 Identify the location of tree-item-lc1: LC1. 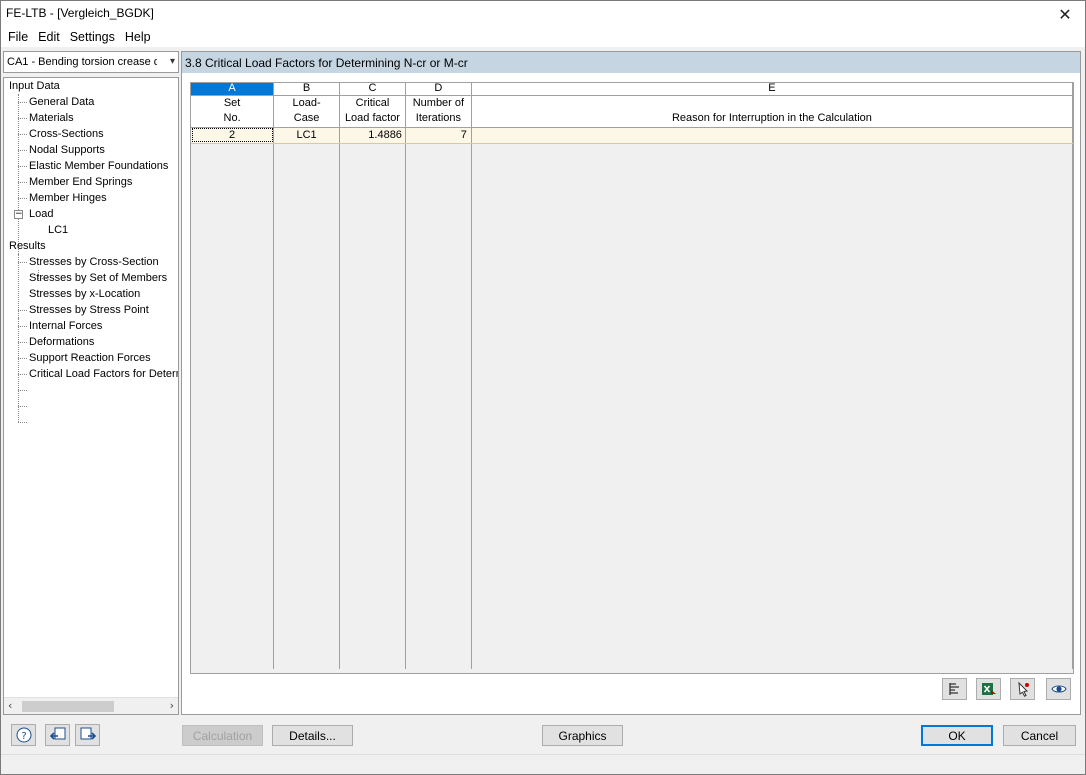
(58, 230).